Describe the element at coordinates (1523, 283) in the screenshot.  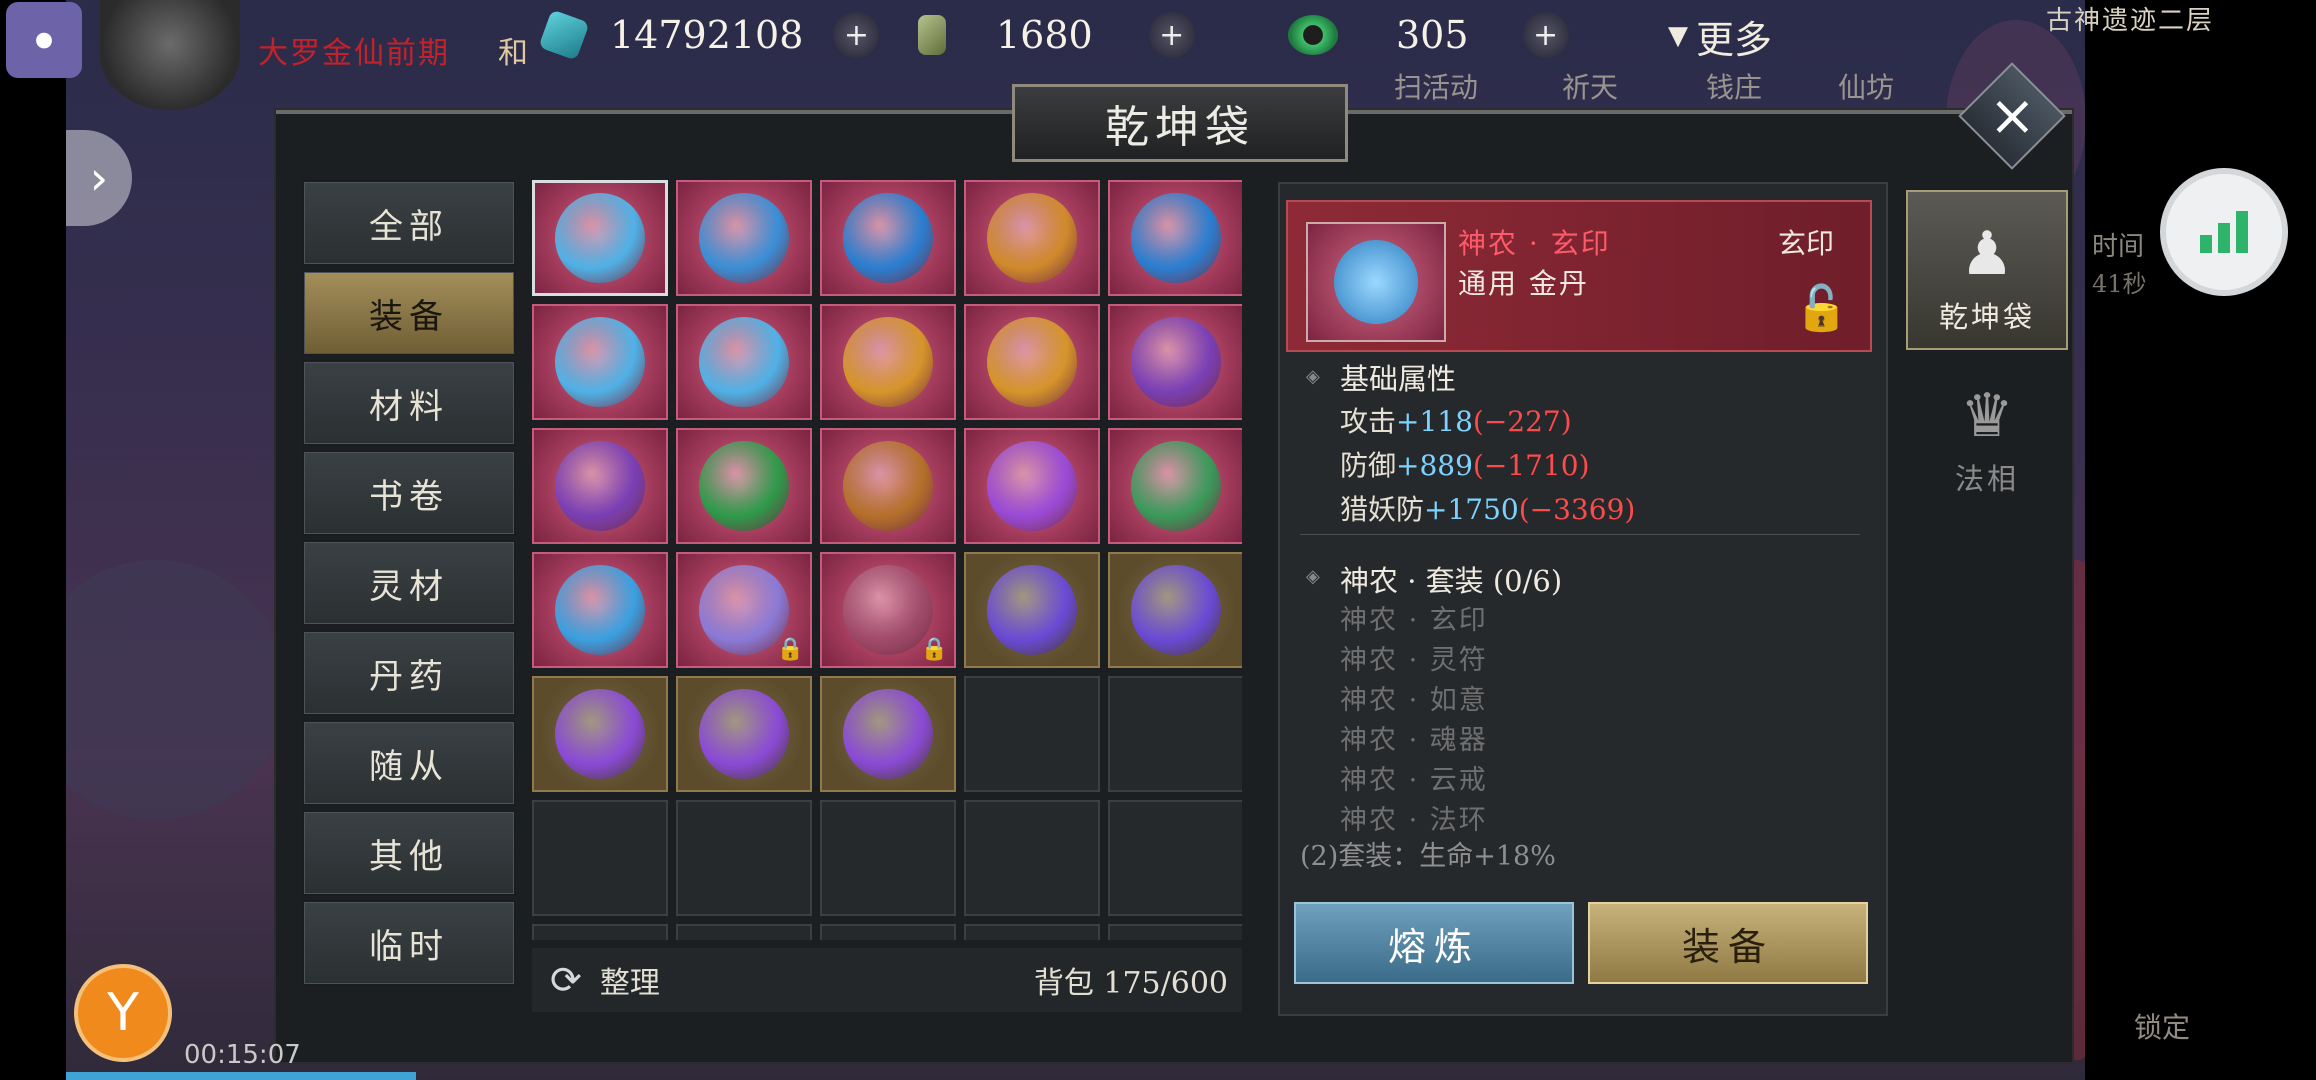
I see `item-subtitle: 通用 金丹` at that location.